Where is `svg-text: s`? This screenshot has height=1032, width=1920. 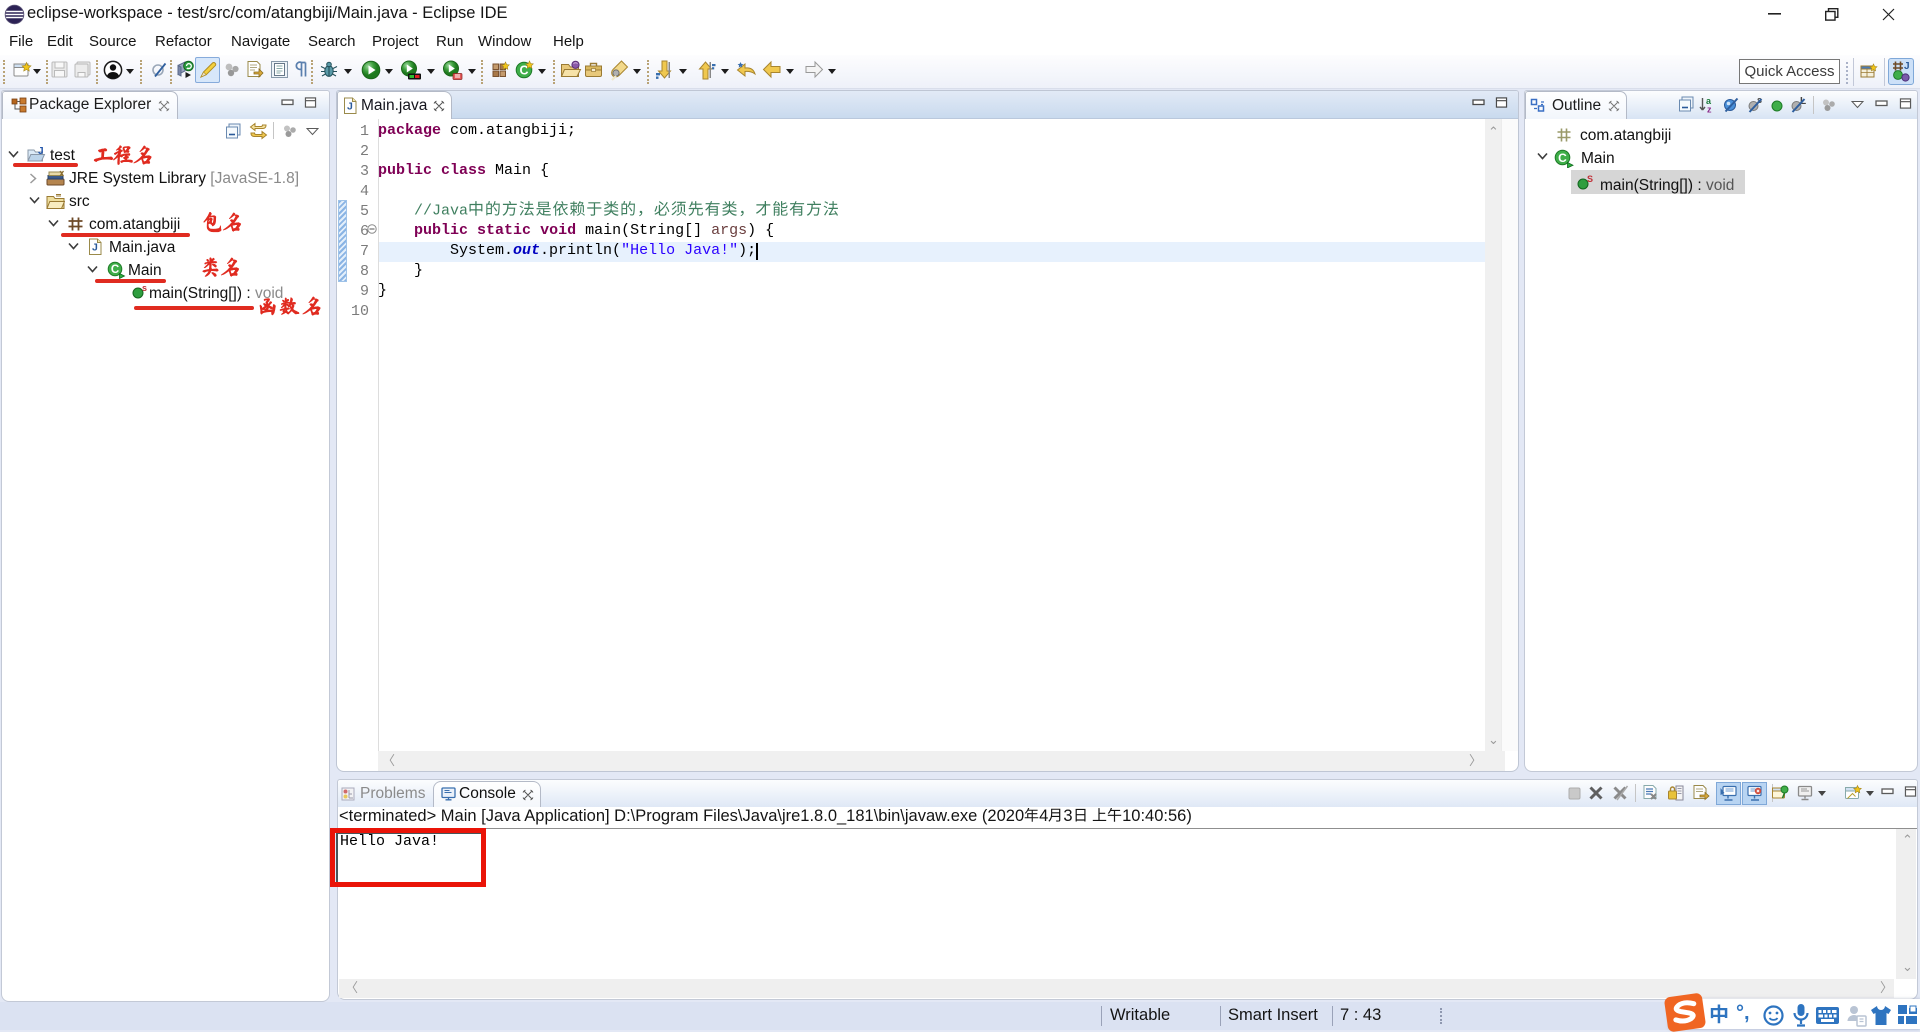
svg-text: s is located at coordinates (144, 288).